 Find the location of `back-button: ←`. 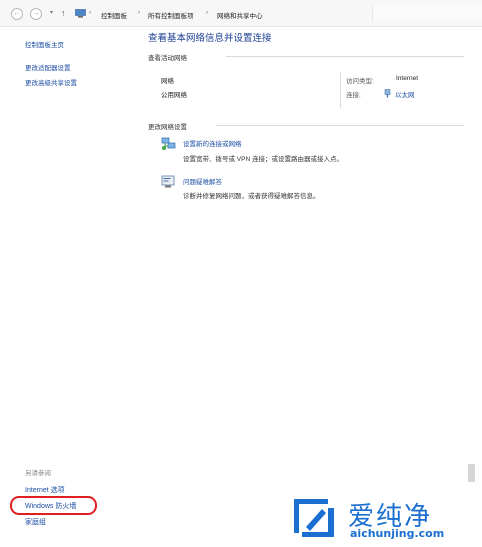

back-button: ← is located at coordinates (17, 14).